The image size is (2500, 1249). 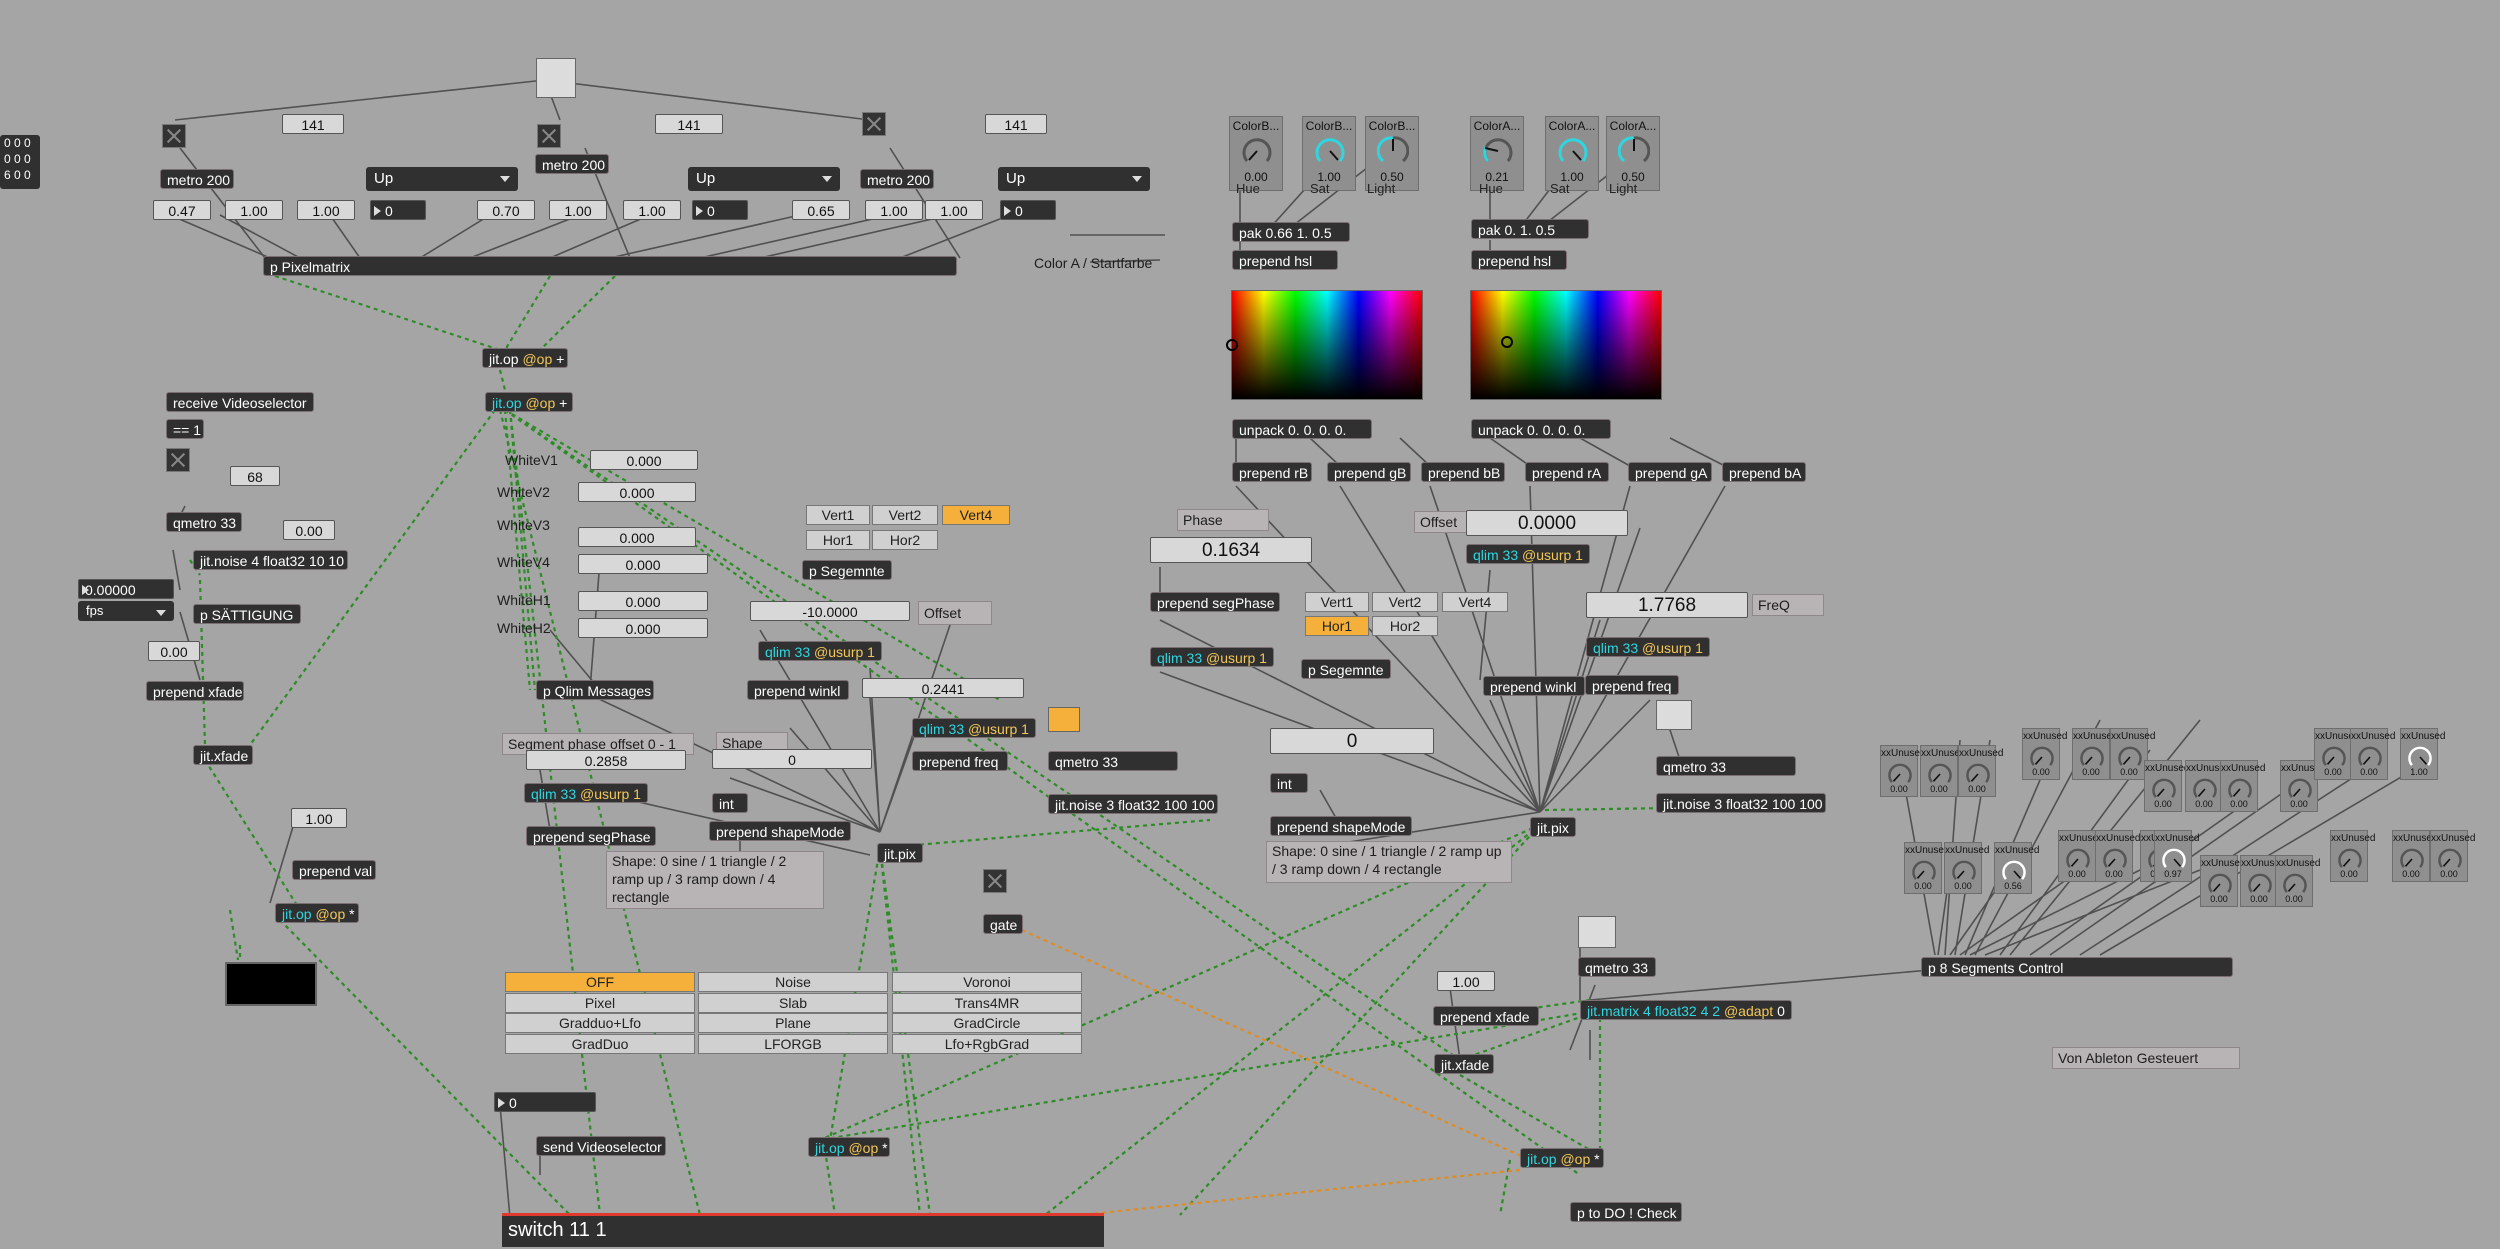 What do you see at coordinates (1547, 523) in the screenshot?
I see `offset-value-b: 0.0000` at bounding box center [1547, 523].